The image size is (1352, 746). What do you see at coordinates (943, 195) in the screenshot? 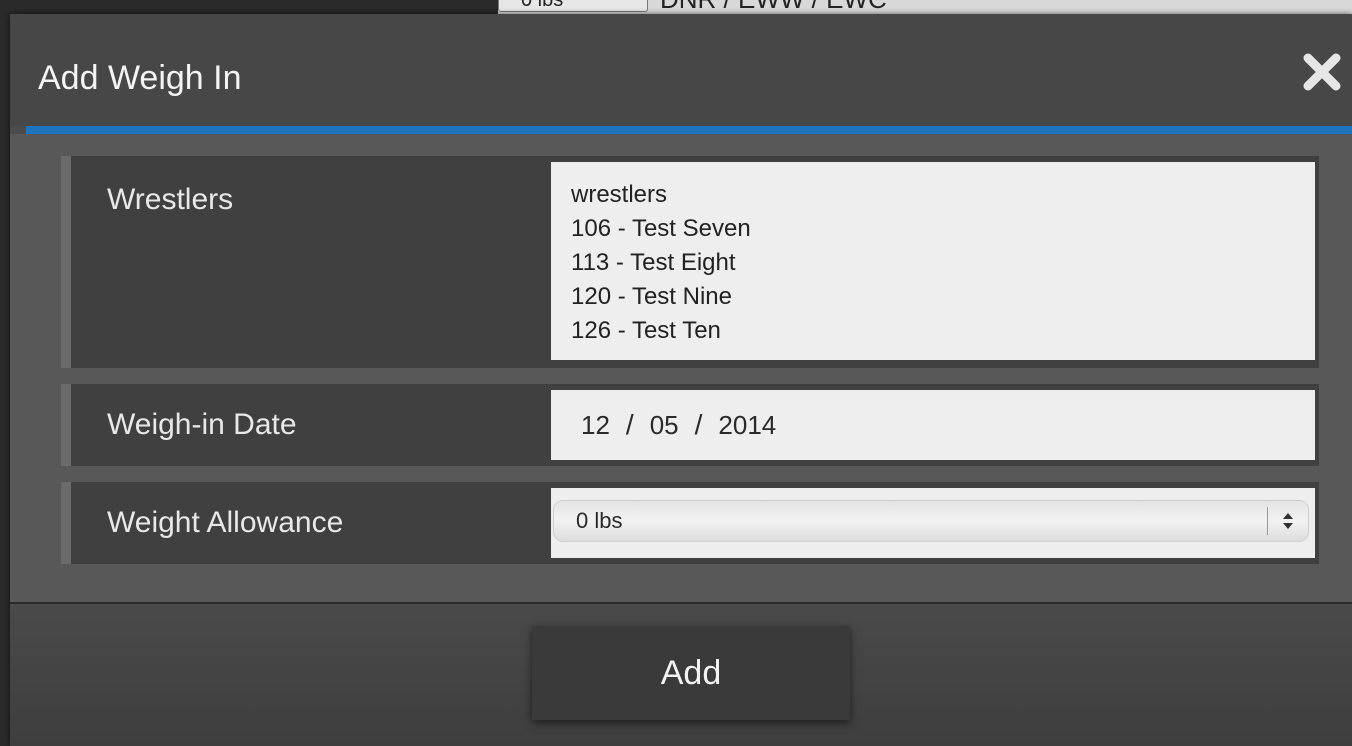
I see `list-item: wrestlers` at bounding box center [943, 195].